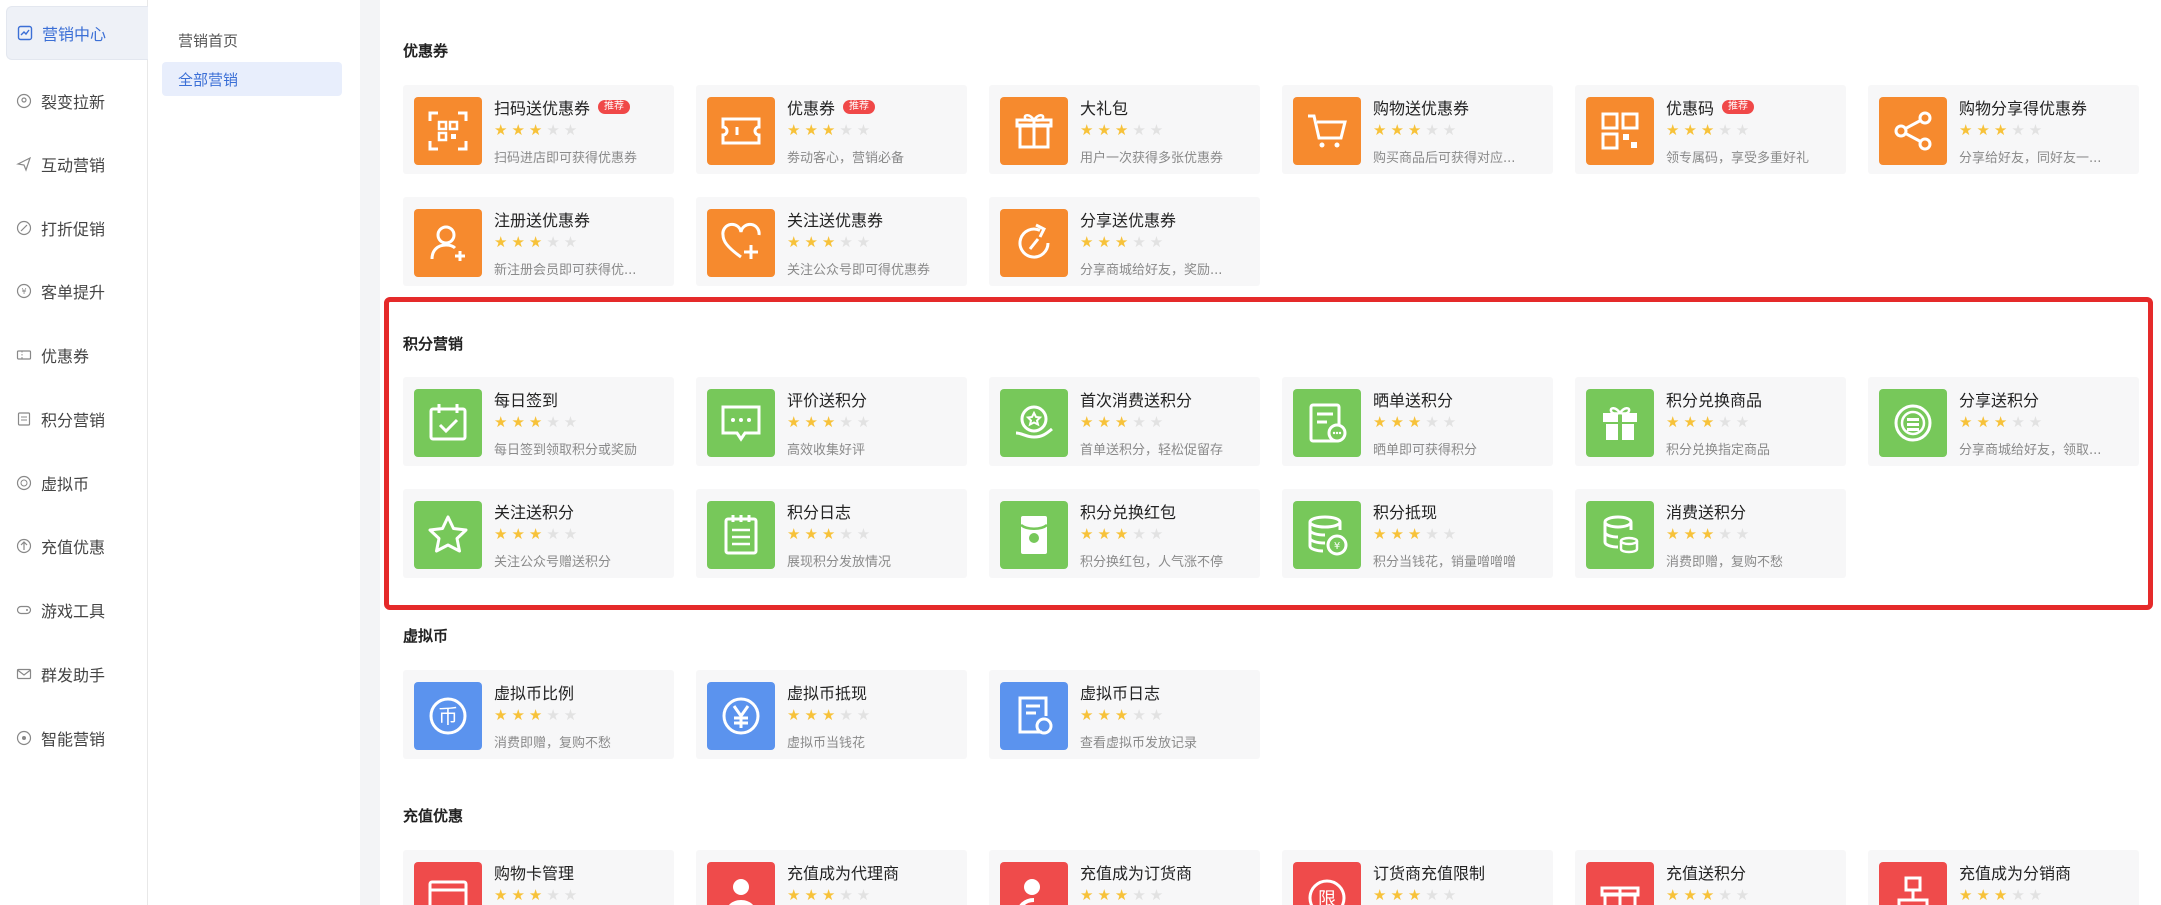 This screenshot has width=2161, height=905. Describe the element at coordinates (448, 716) in the screenshot. I see `svg-text: 币` at that location.